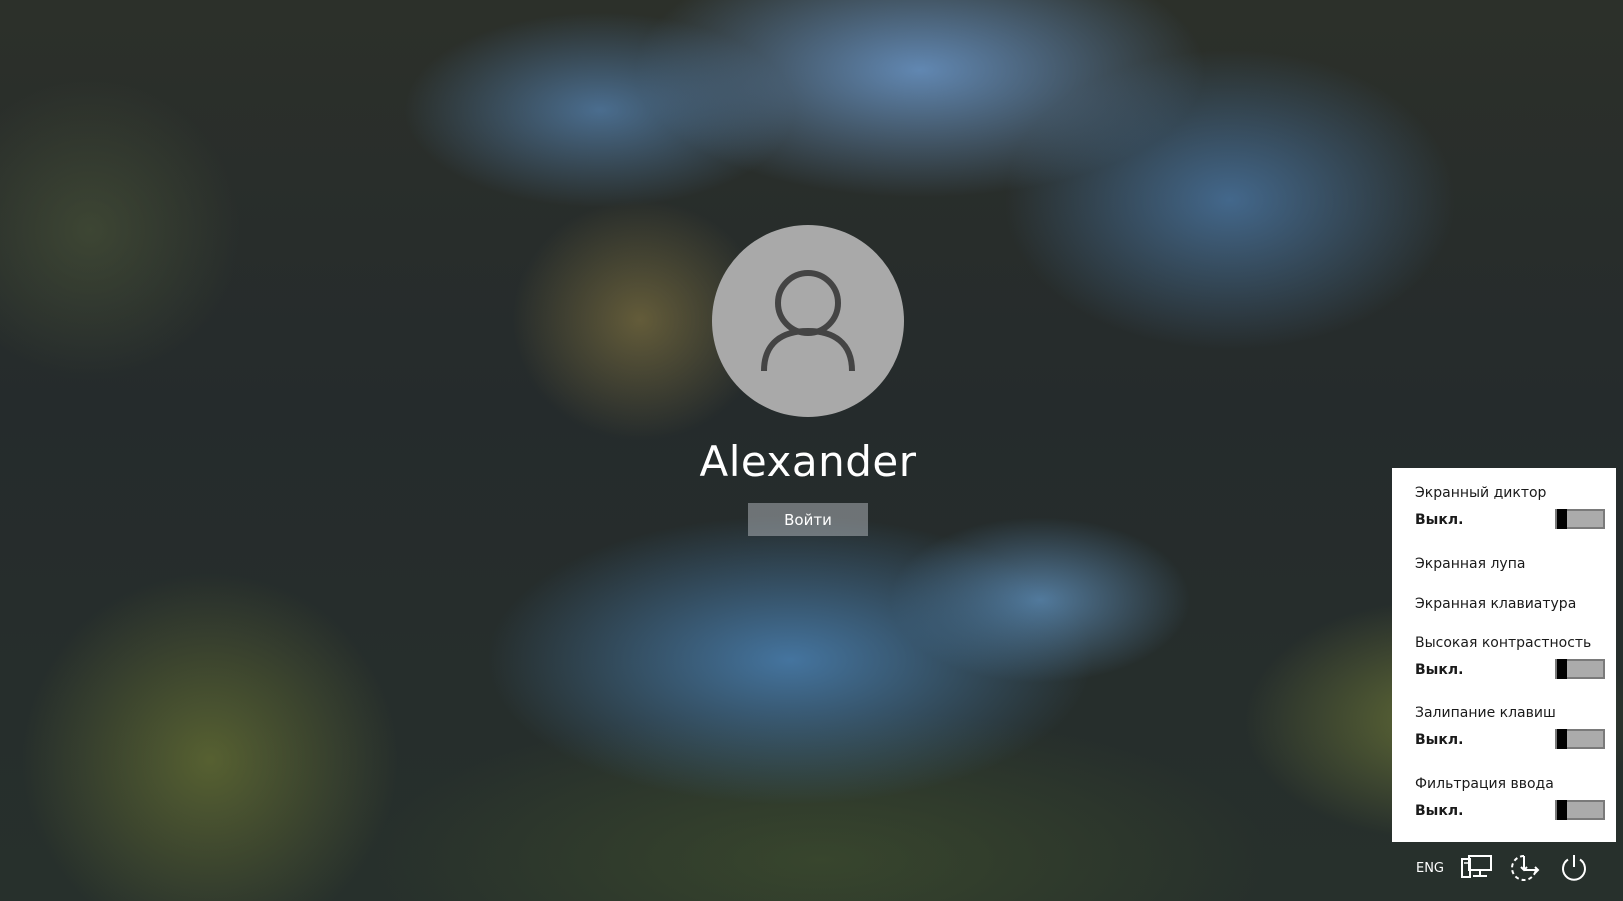  I want to click on option-magnifier: Экранная лупа, so click(1509, 564).